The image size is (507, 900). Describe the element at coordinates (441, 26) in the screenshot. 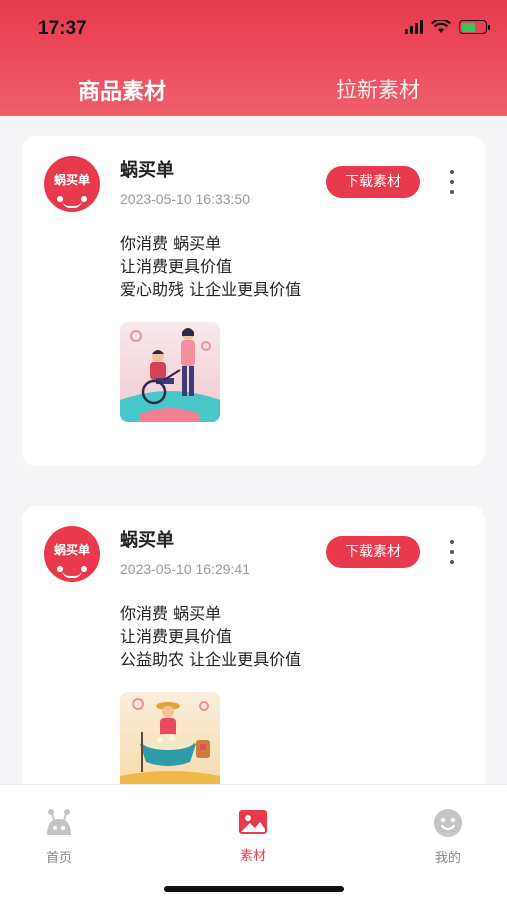

I see `wifi-icon` at that location.